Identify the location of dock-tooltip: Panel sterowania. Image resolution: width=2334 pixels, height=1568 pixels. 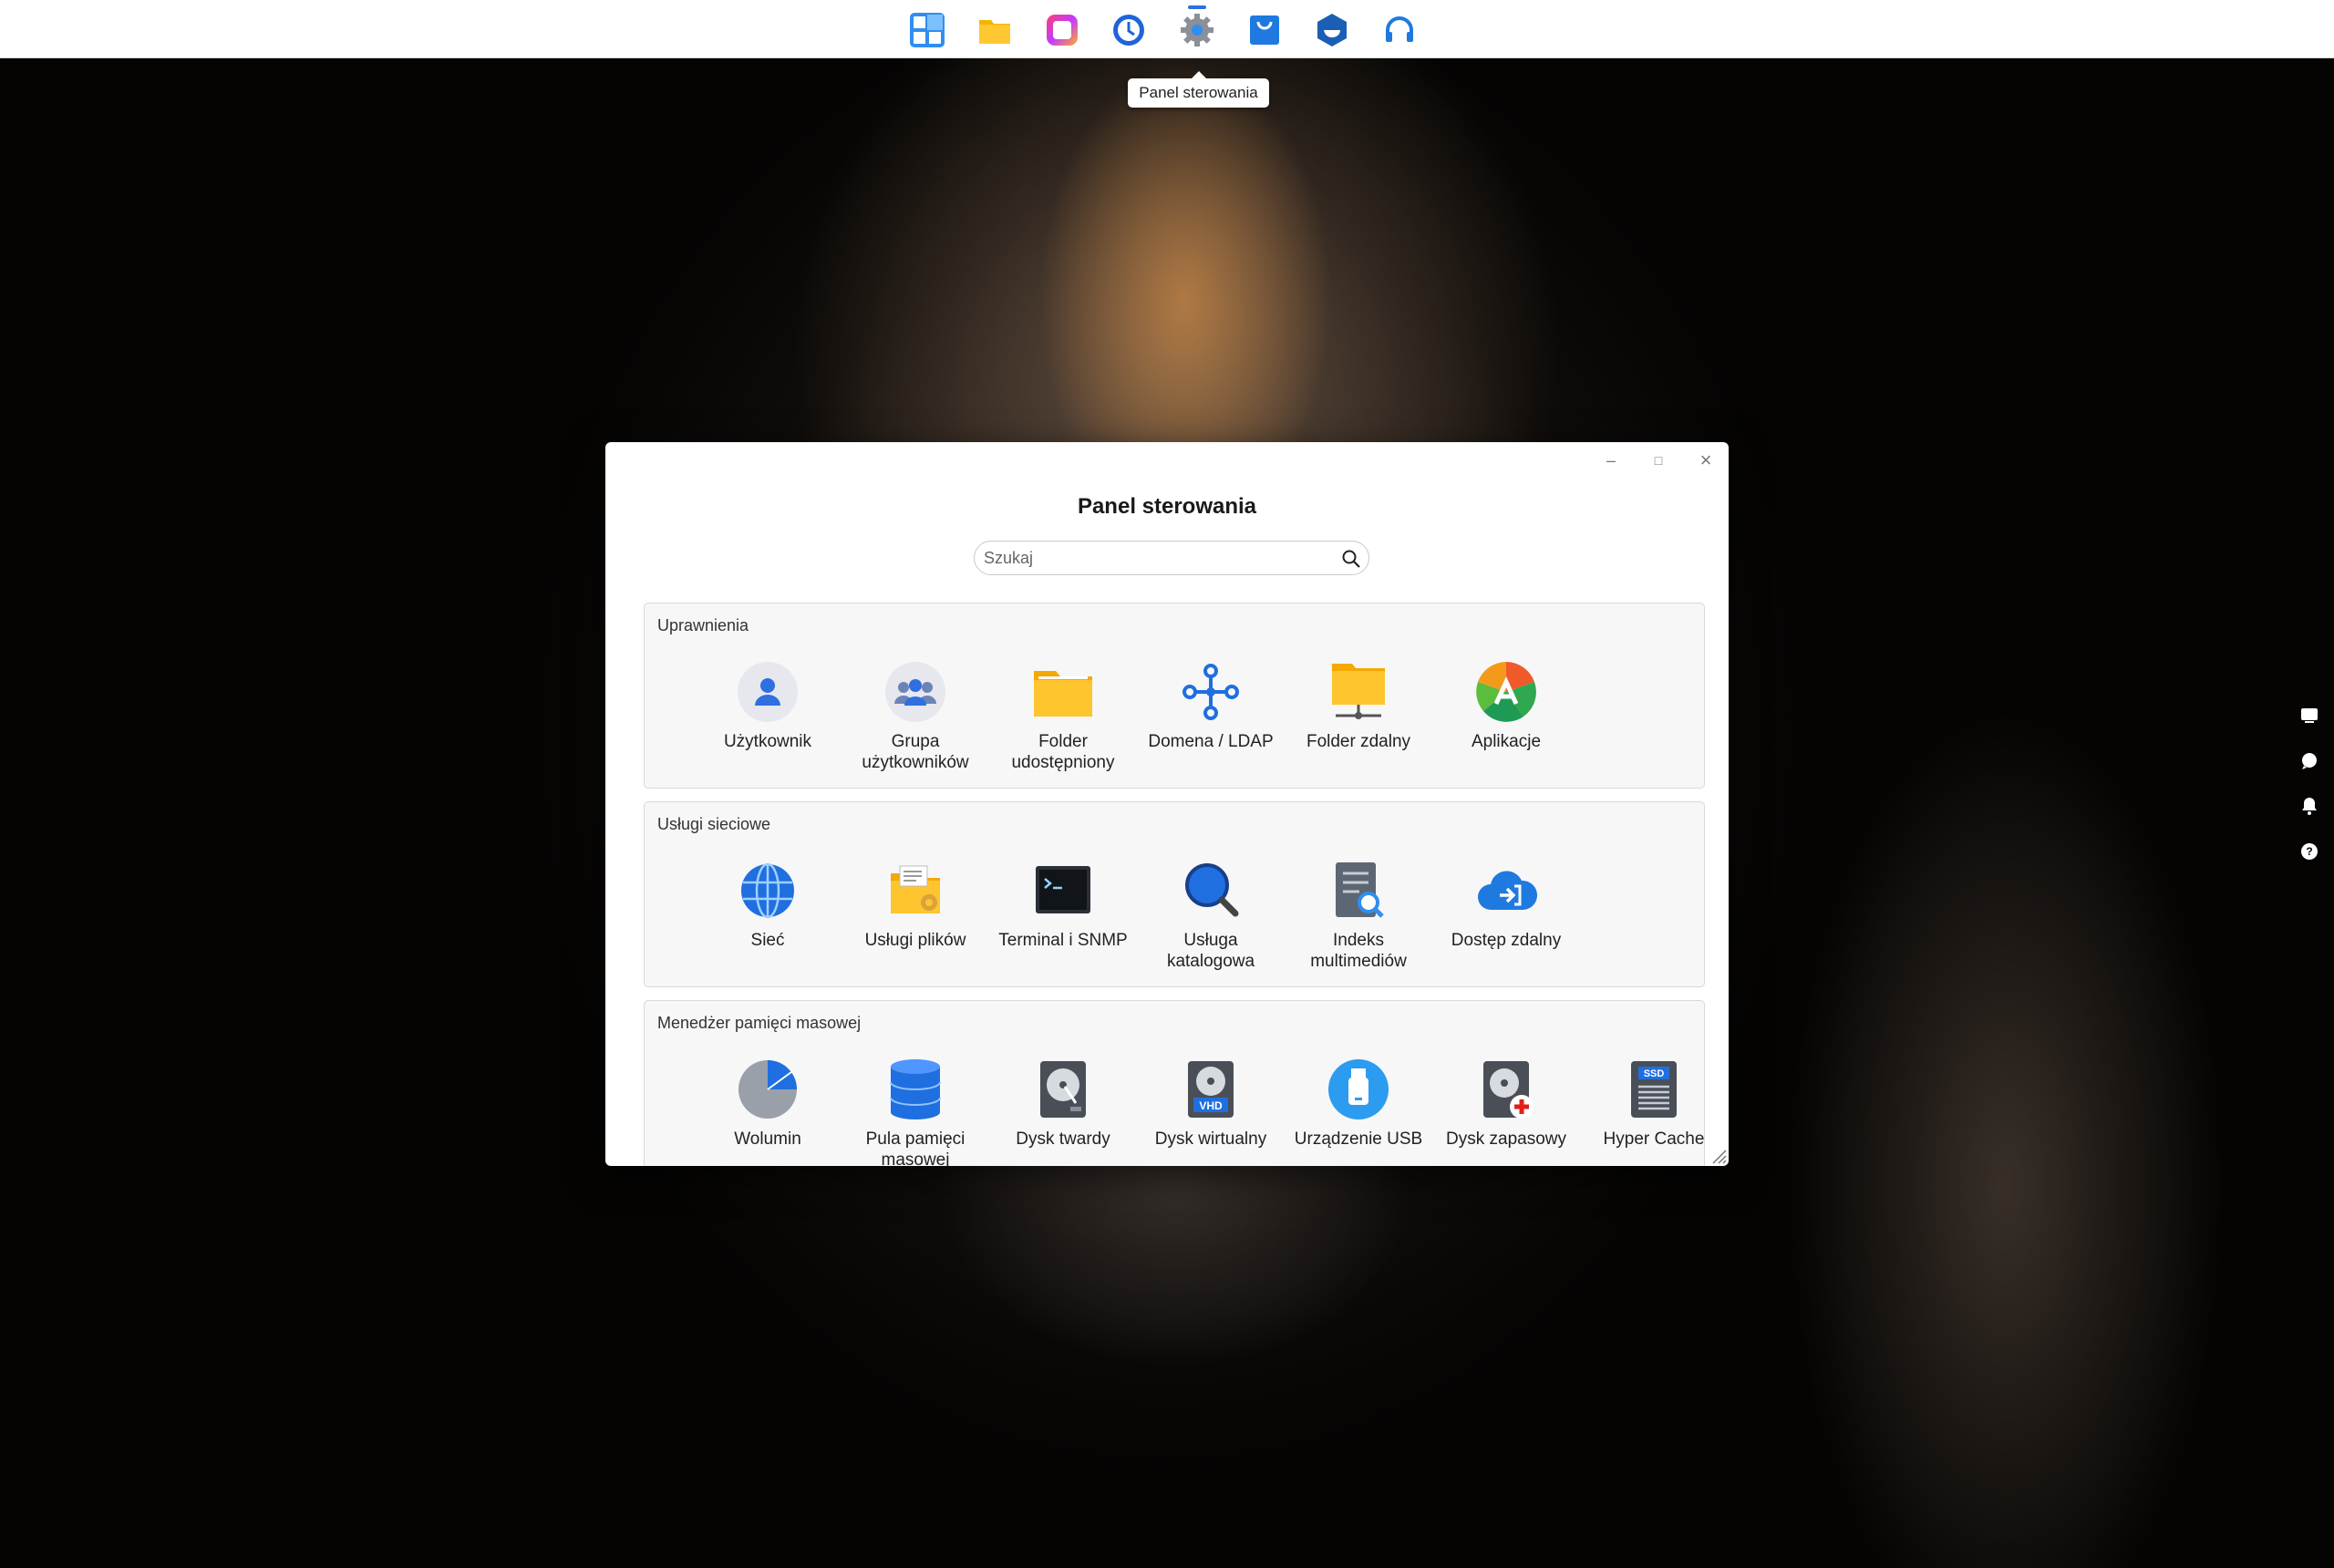
(1198, 89).